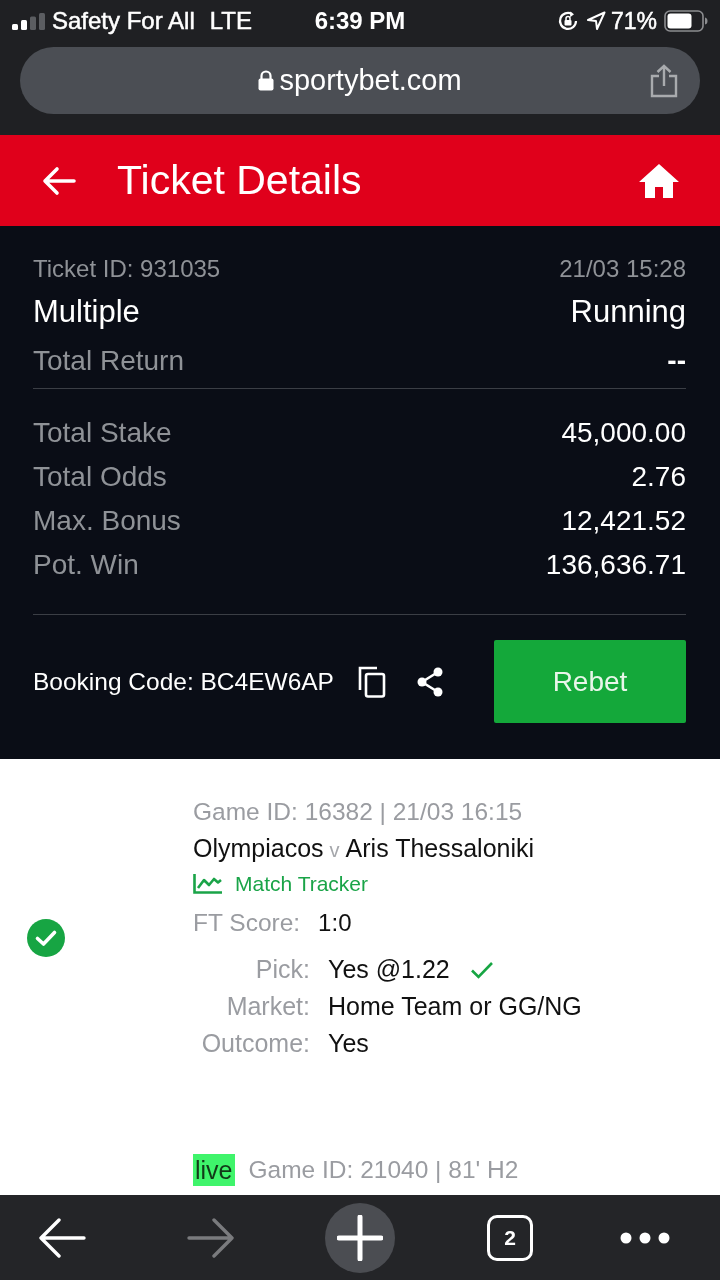  I want to click on booking-code: Booking Code: BC4EW6AP, so click(183, 681).